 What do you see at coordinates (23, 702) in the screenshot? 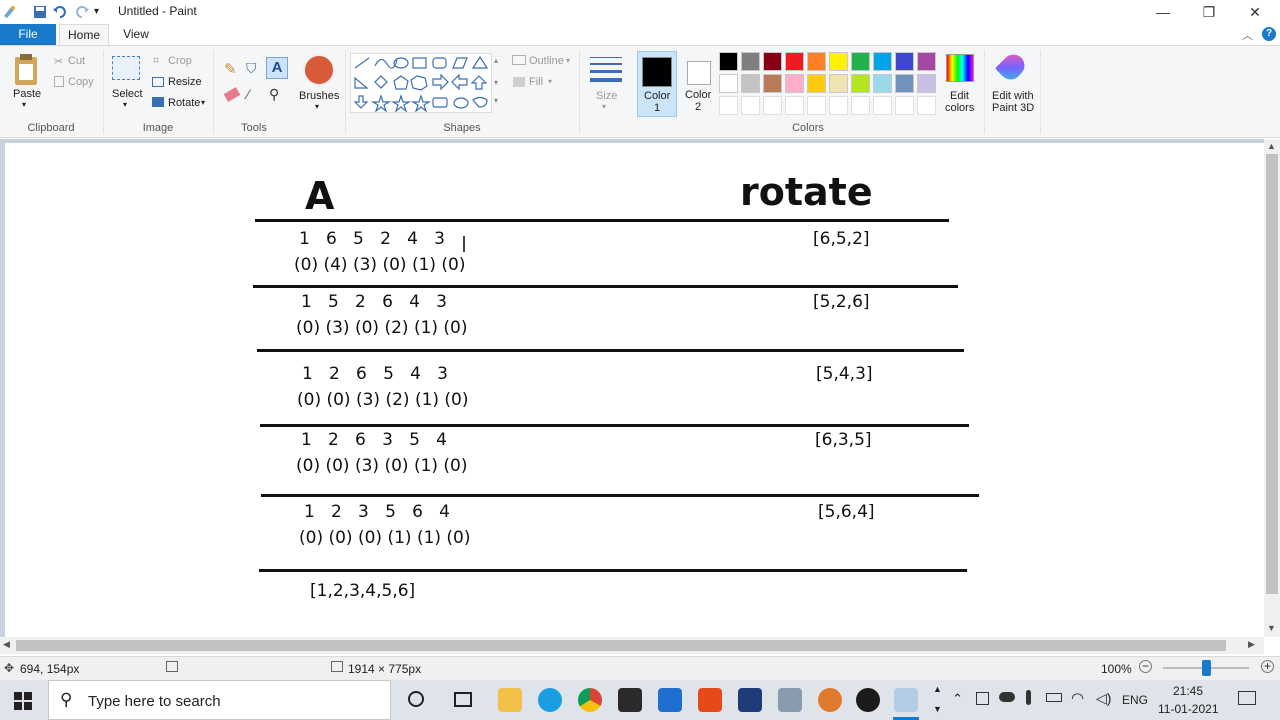
I see `windows-start-icon` at bounding box center [23, 702].